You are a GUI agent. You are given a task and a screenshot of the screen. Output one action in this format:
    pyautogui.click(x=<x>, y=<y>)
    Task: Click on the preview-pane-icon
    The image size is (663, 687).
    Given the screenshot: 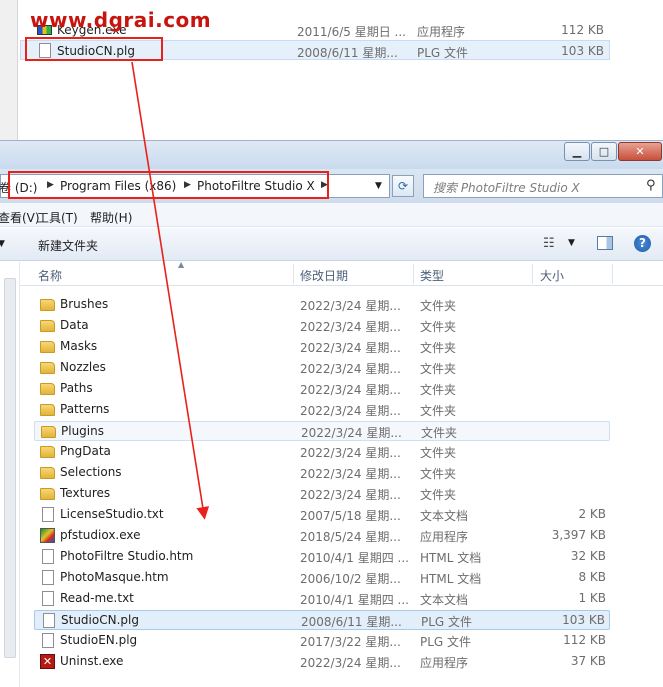 What is the action you would take?
    pyautogui.click(x=605, y=243)
    